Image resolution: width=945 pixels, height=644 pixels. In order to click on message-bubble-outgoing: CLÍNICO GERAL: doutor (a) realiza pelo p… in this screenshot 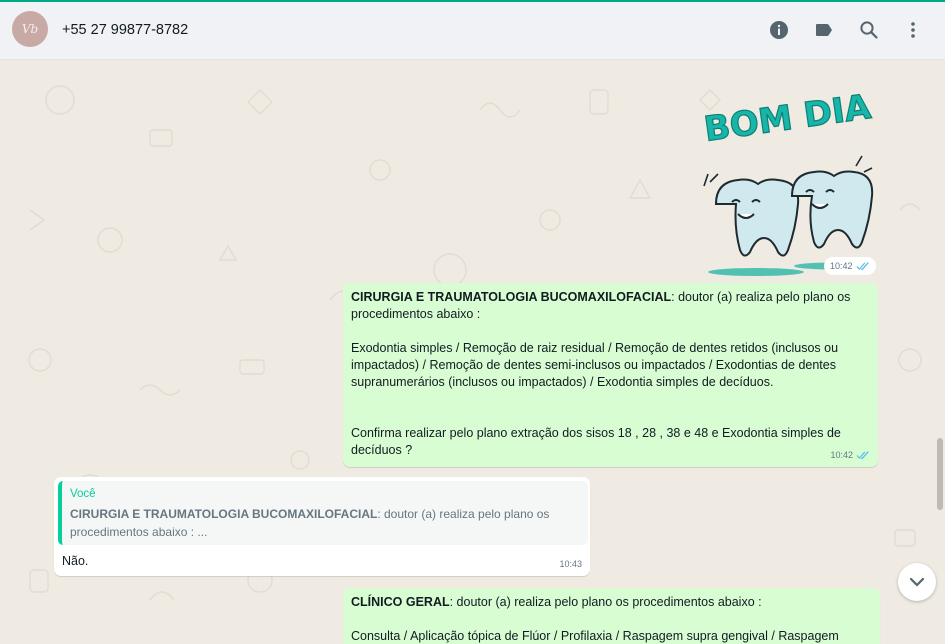, I will do `click(611, 616)`.